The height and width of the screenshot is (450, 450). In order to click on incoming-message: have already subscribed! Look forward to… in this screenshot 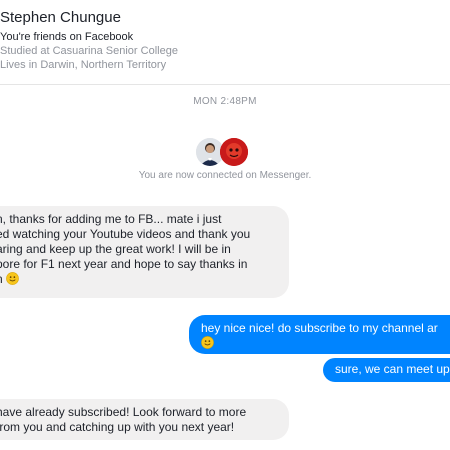, I will do `click(144, 419)`.